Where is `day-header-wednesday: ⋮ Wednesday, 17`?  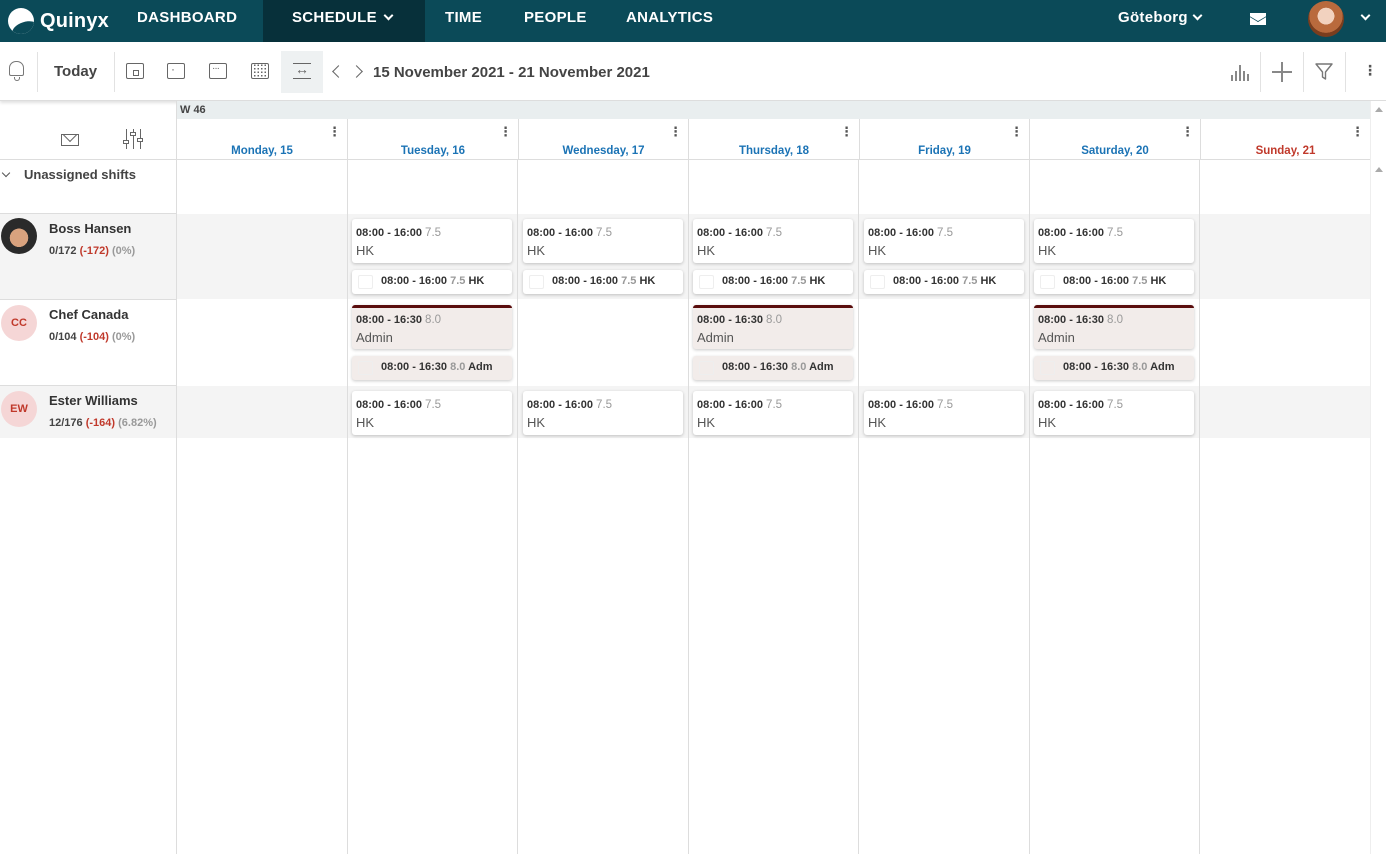
day-header-wednesday: ⋮ Wednesday, 17 is located at coordinates (603, 139).